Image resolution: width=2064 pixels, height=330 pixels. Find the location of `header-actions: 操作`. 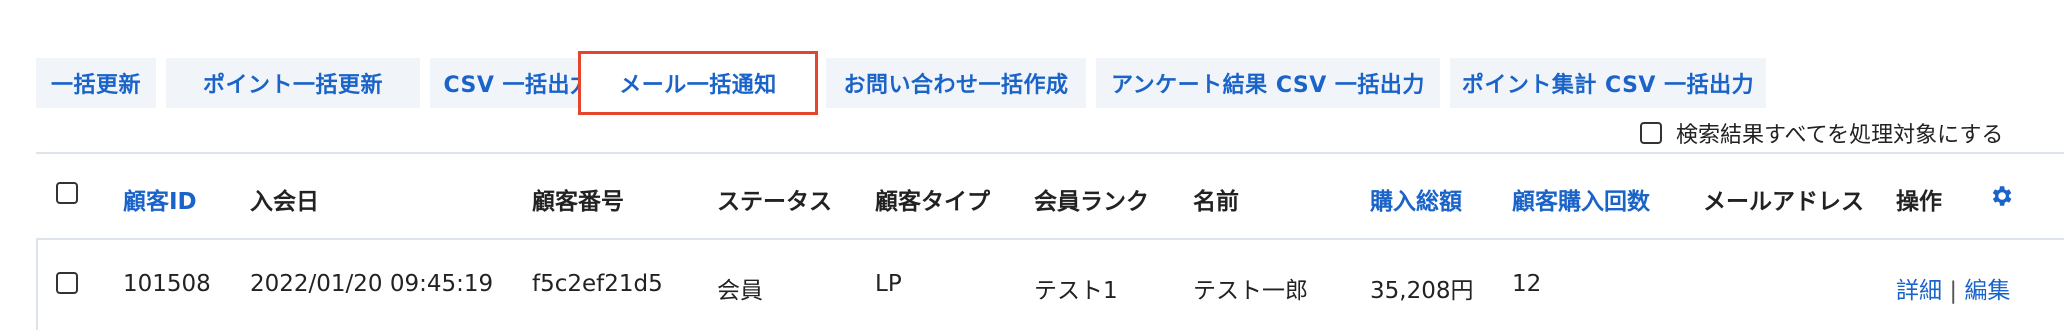

header-actions: 操作 is located at coordinates (1919, 202).